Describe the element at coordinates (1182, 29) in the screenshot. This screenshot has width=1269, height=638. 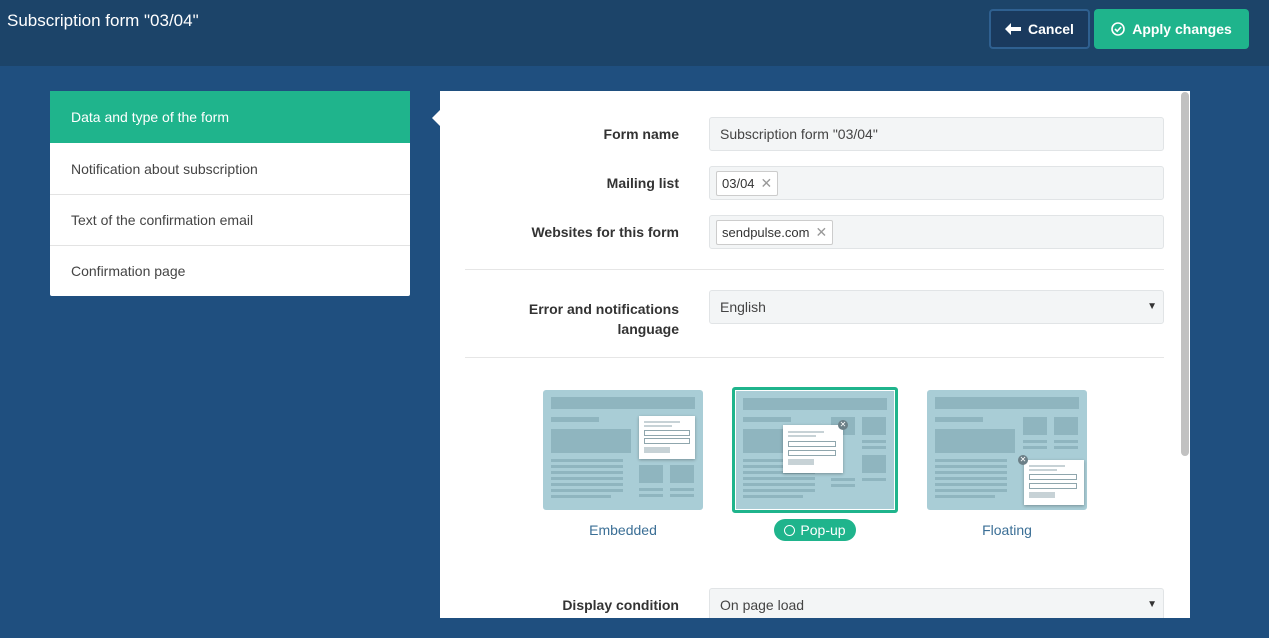
I see `apply-changes-label: Apply changes` at that location.